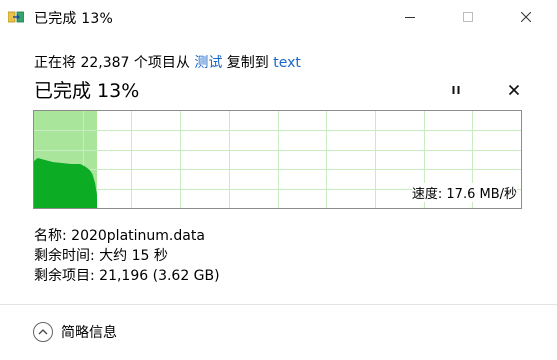 This screenshot has width=557, height=360. I want to click on close-icon, so click(526, 17).